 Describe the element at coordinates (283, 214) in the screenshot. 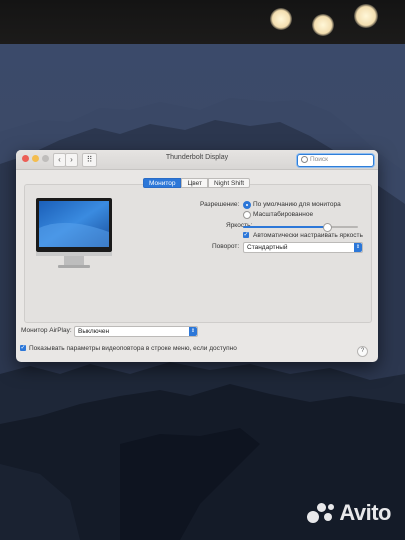

I see `resolution-scaled-label: Масштабированное` at that location.